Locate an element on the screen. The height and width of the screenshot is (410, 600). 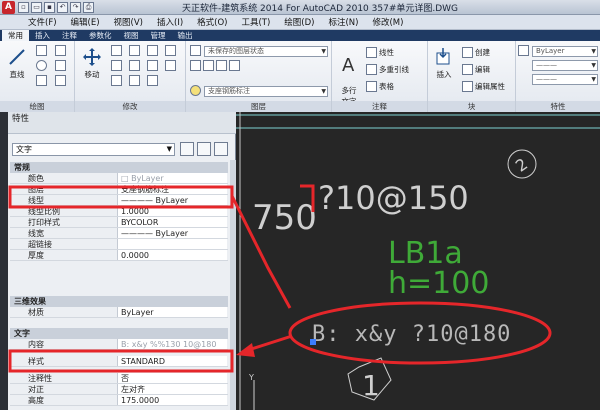
layers-panel-title: 图层 is located at coordinates (258, 106).